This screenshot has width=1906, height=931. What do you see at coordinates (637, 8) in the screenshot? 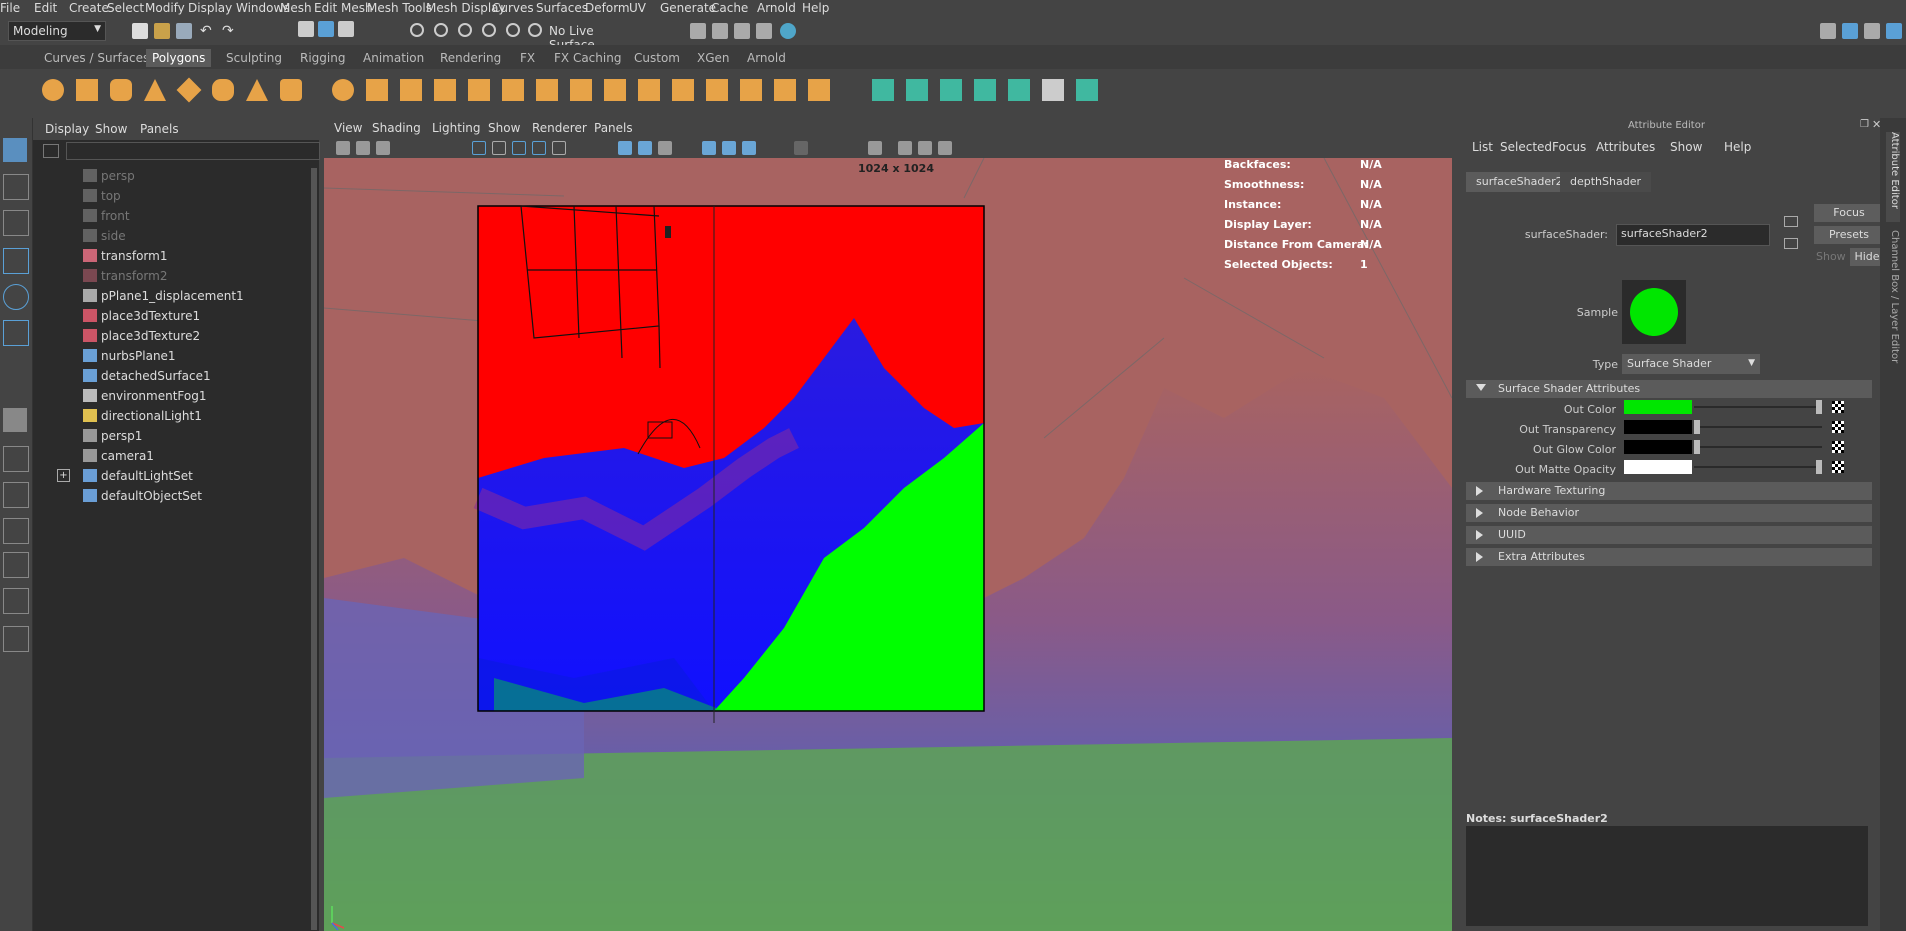
I see `menu-uv: UV` at bounding box center [637, 8].